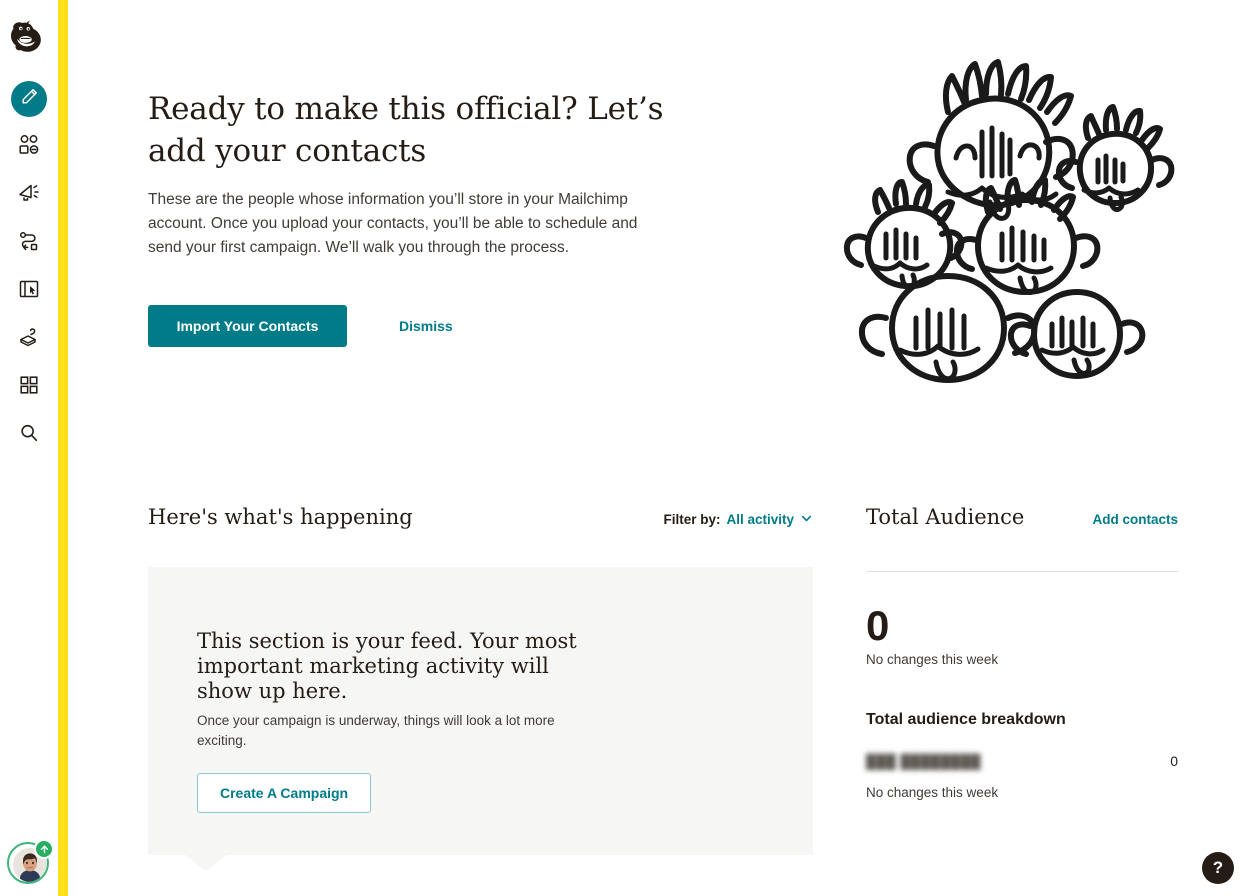 The image size is (1250, 896). Describe the element at coordinates (29, 36) in the screenshot. I see `mailchimp-freddie-logo` at that location.